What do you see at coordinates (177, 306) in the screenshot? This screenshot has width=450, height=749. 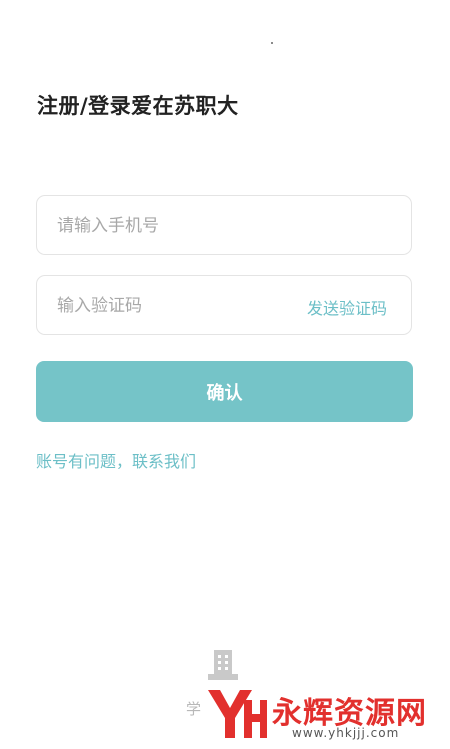 I see `code-input` at bounding box center [177, 306].